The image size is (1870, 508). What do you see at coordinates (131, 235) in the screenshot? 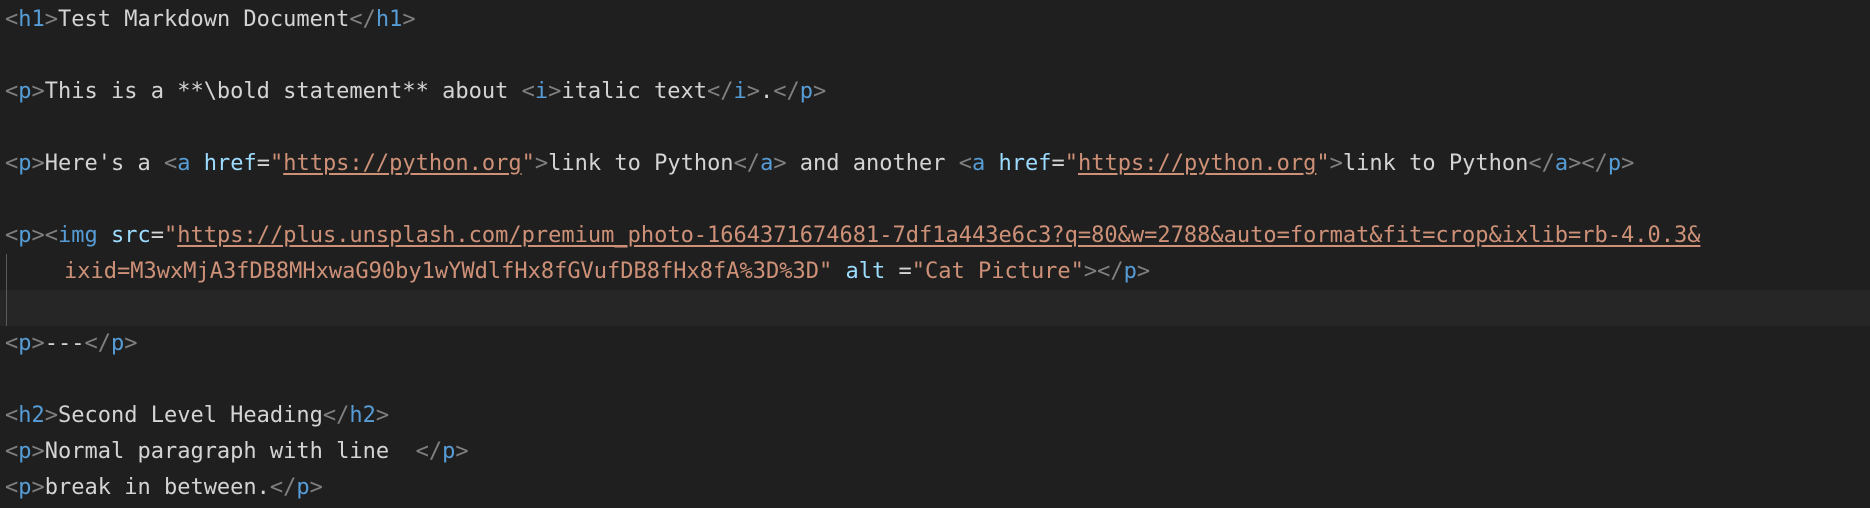
I see `code-token: src` at bounding box center [131, 235].